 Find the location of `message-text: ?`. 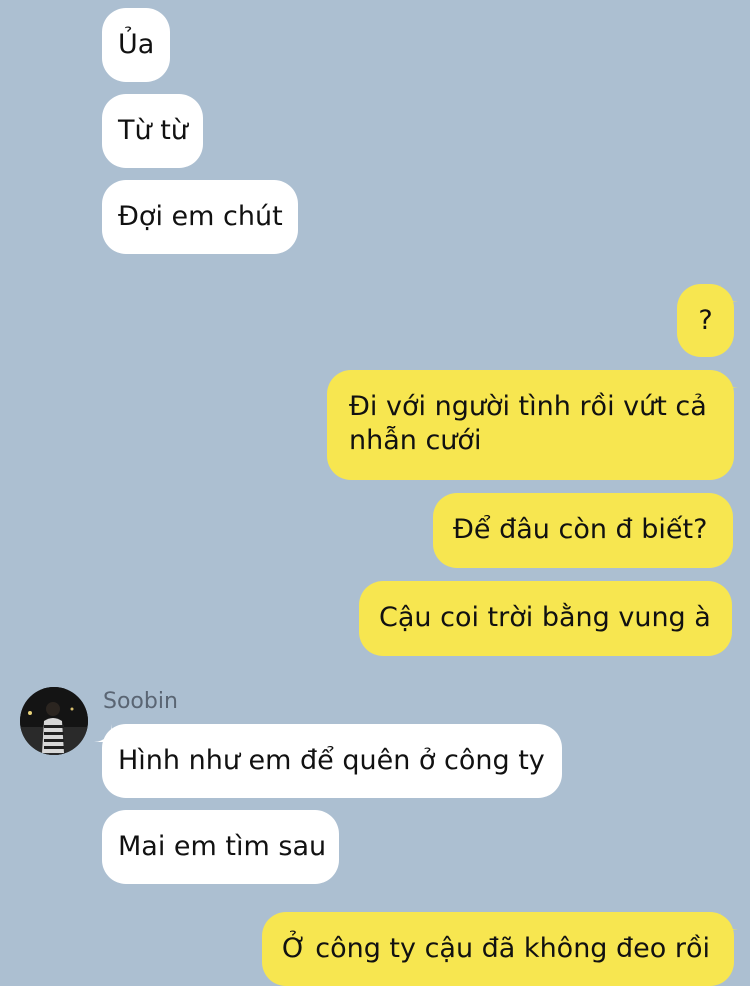

message-text: ? is located at coordinates (705, 320).